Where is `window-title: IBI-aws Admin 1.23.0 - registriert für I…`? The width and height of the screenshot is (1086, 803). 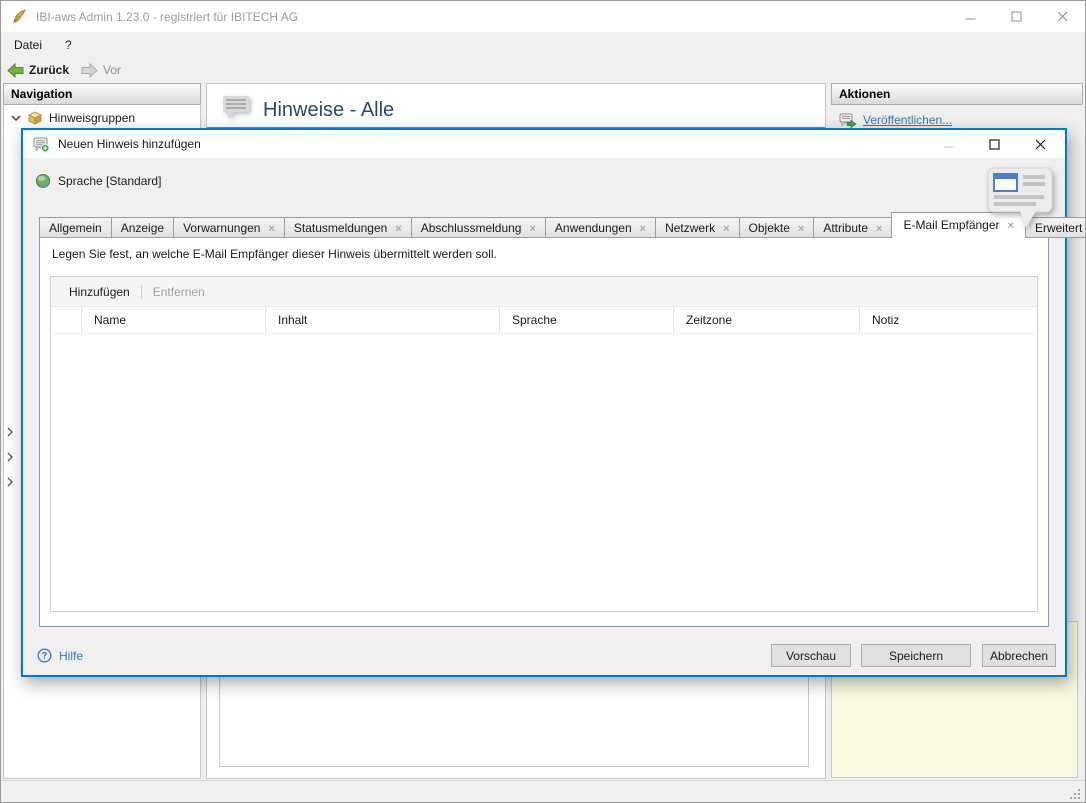 window-title: IBI-aws Admin 1.23.0 - registriert für I… is located at coordinates (167, 16).